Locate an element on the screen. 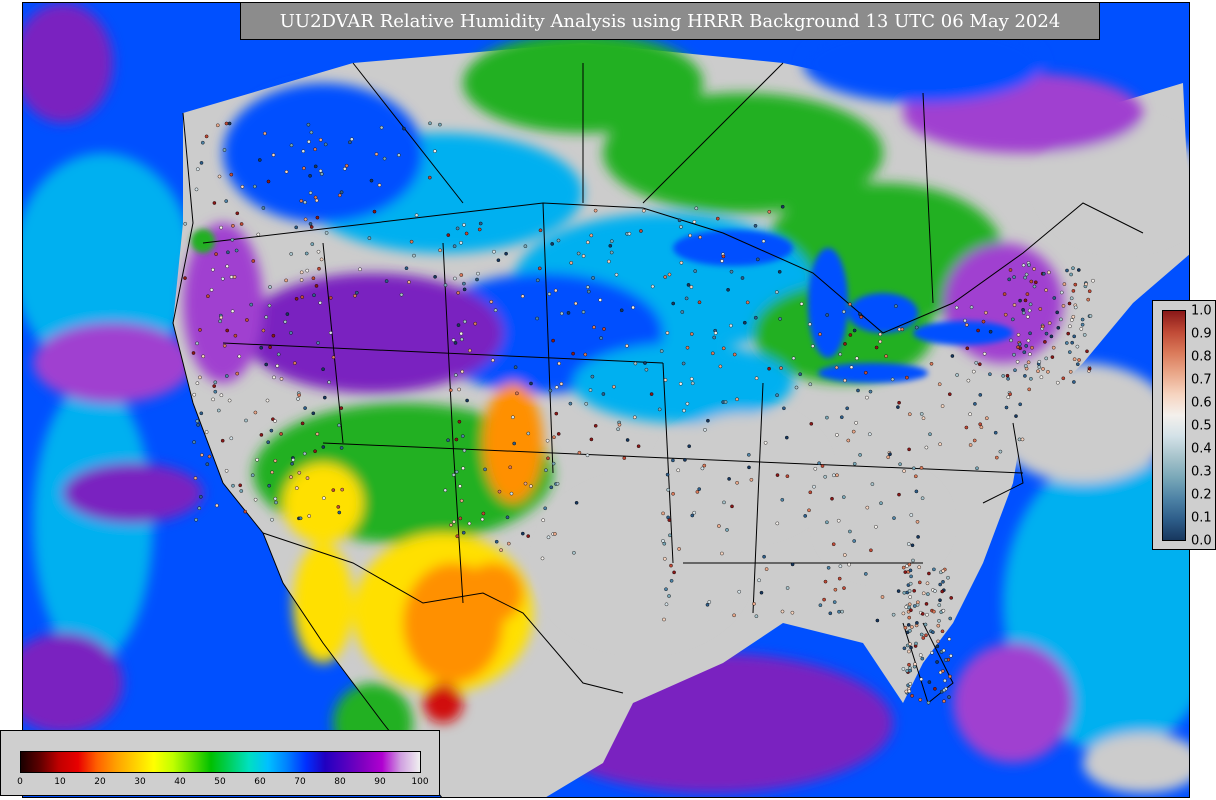 This screenshot has width=1216, height=800. rh-tick-label: 30 is located at coordinates (140, 782).